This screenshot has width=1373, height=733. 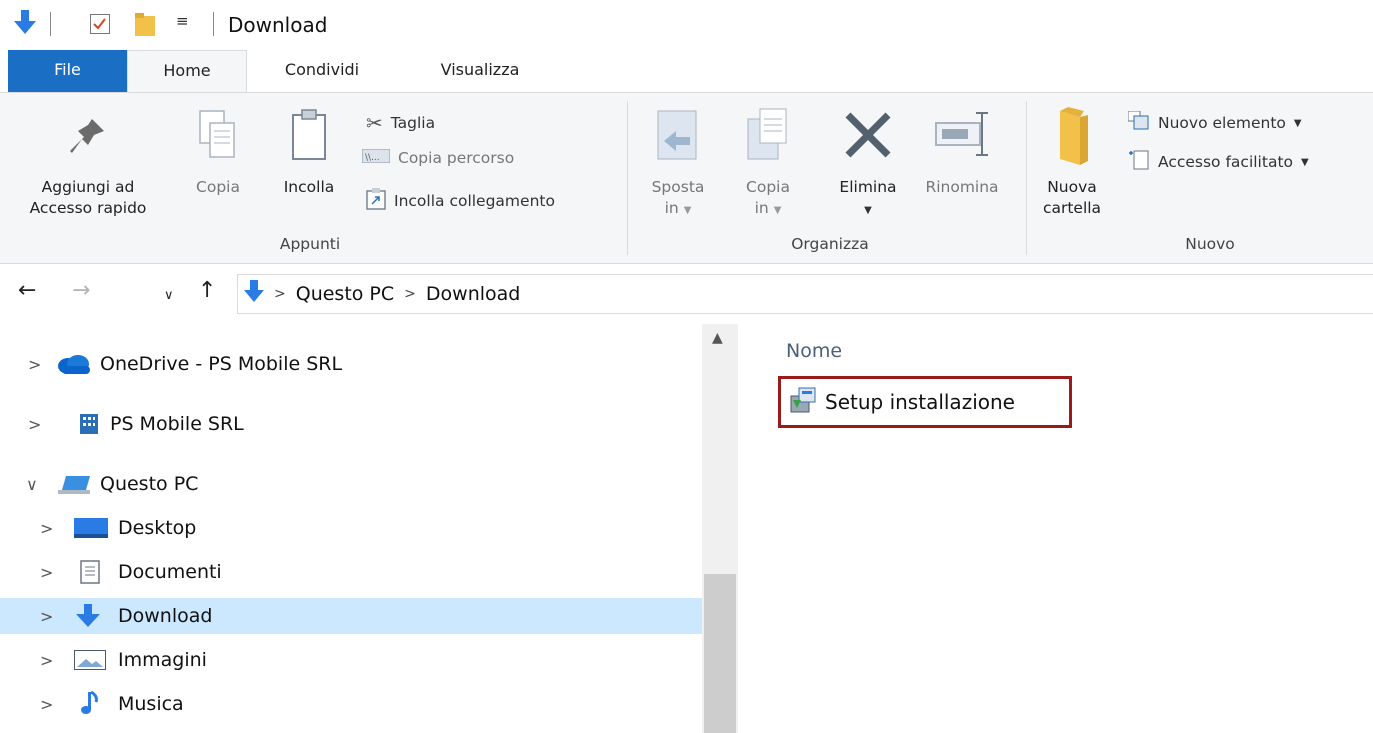 I want to click on qat-customize-icon: ≡, so click(x=182, y=21).